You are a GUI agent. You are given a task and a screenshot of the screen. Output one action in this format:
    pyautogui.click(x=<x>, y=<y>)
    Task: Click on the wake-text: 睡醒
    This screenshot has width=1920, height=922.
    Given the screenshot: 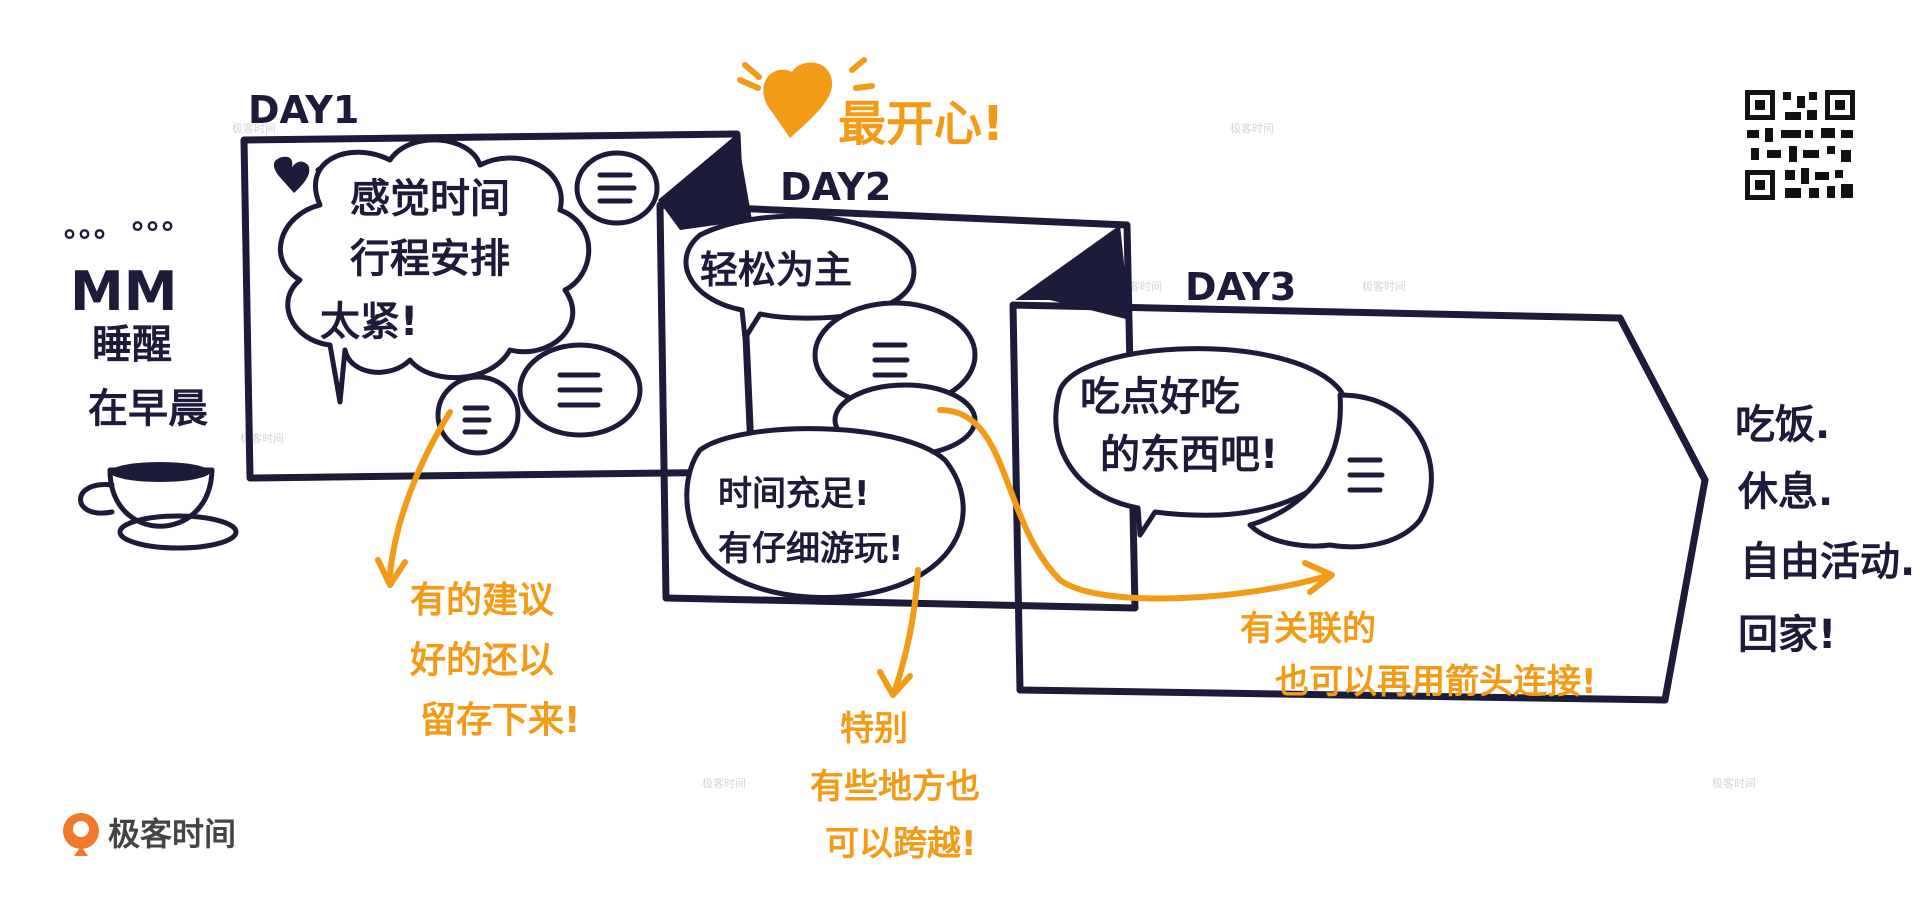 What is the action you would take?
    pyautogui.click(x=132, y=345)
    